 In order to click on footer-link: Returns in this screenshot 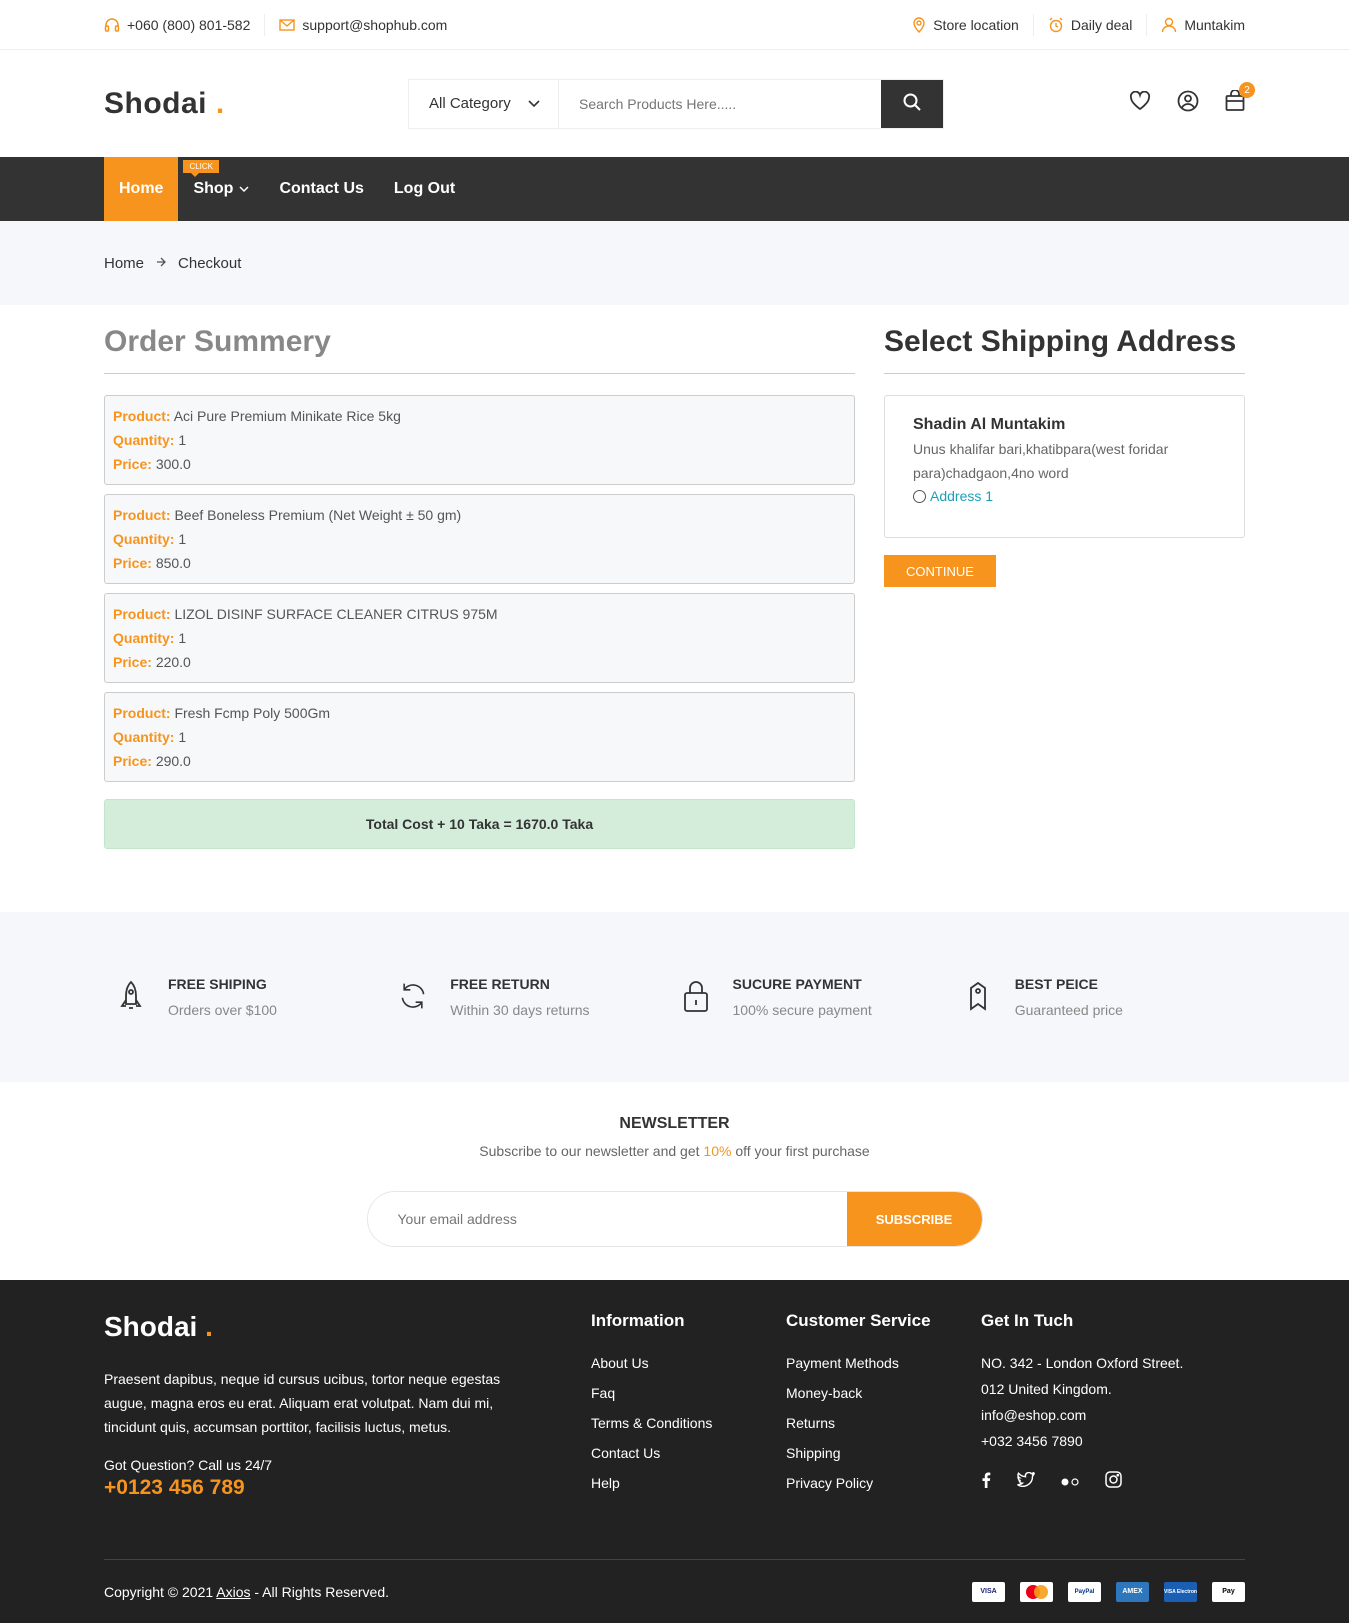, I will do `click(883, 1423)`.